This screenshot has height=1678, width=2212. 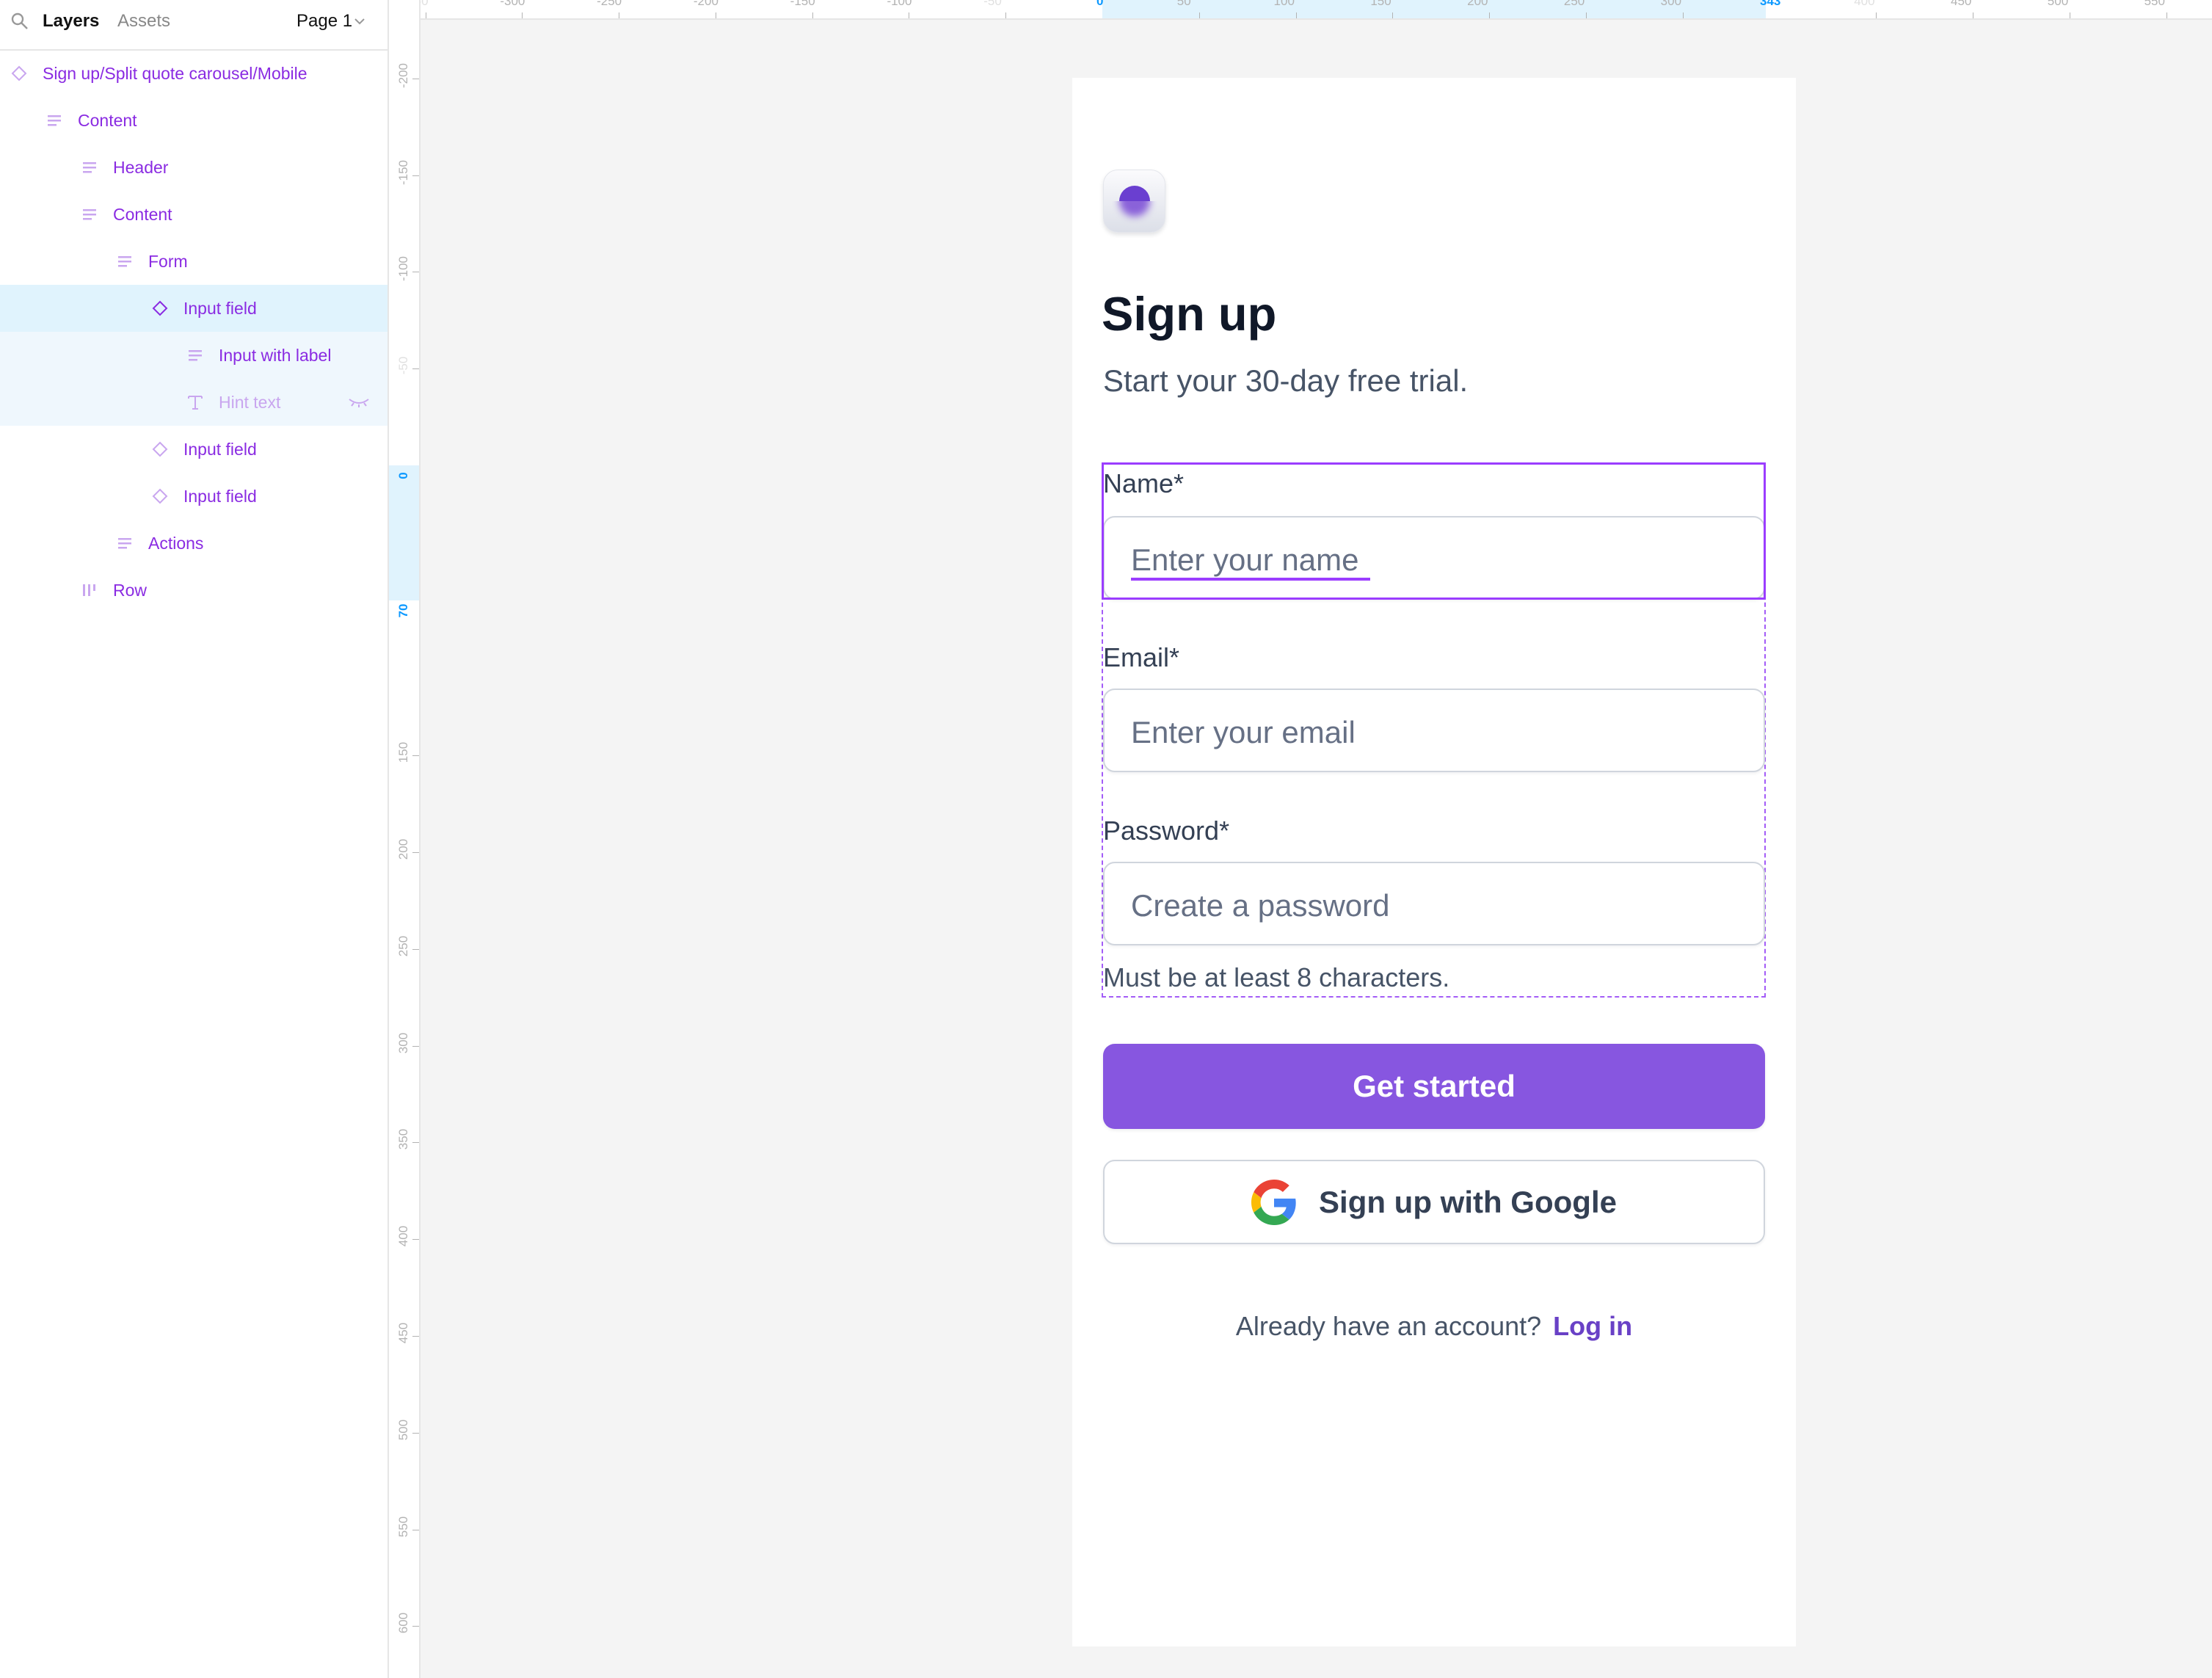 I want to click on ruler-label: 400, so click(x=403, y=1236).